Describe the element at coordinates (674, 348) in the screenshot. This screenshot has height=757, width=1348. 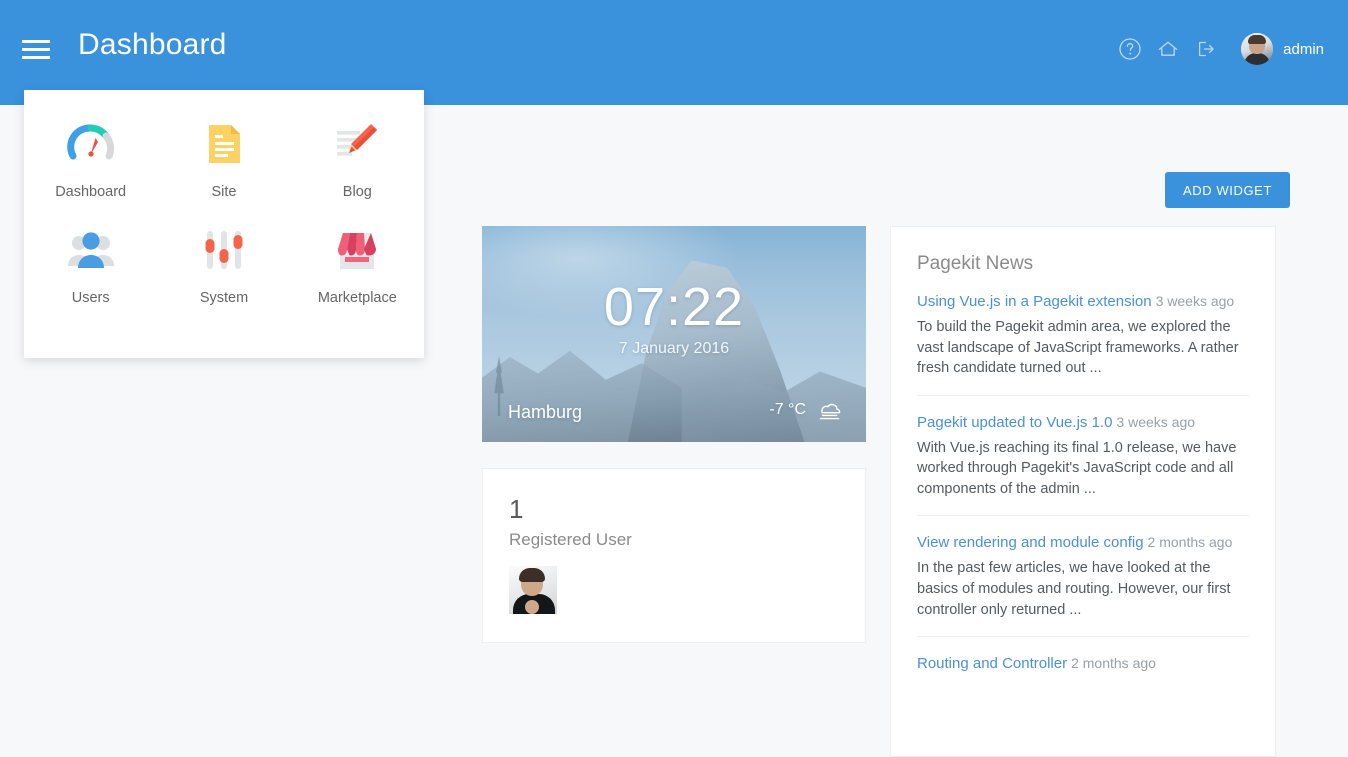
I see `clock-date: 7 January 2016` at that location.